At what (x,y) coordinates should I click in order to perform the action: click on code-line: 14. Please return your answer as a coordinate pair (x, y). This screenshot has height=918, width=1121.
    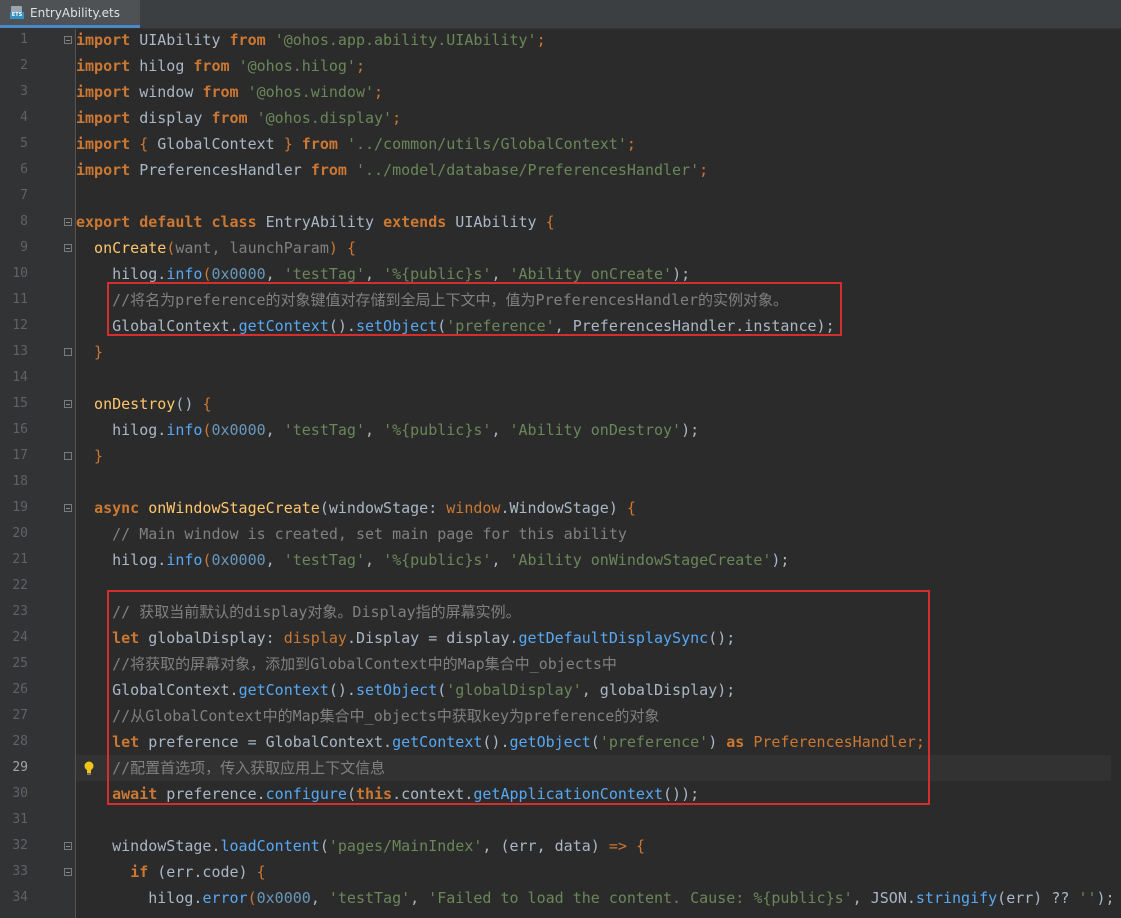
    Looking at the image, I should click on (560, 378).